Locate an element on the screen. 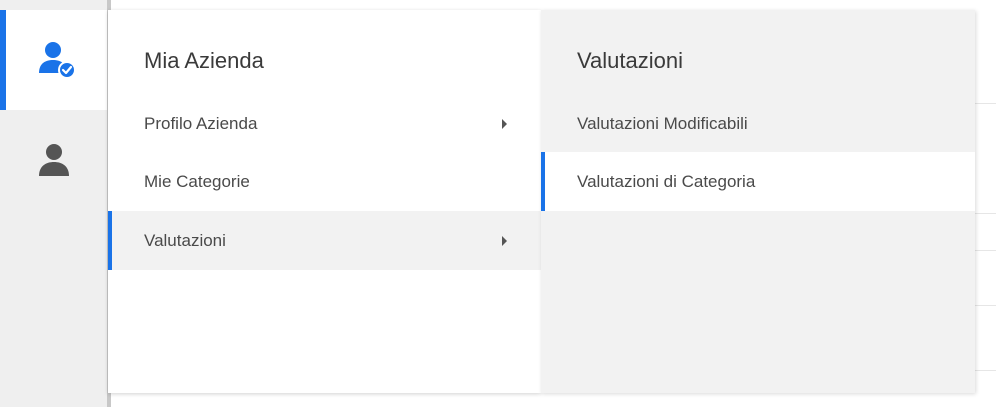 The image size is (996, 407). menu-item-mie-categorie: Mie Categorie is located at coordinates (324, 181).